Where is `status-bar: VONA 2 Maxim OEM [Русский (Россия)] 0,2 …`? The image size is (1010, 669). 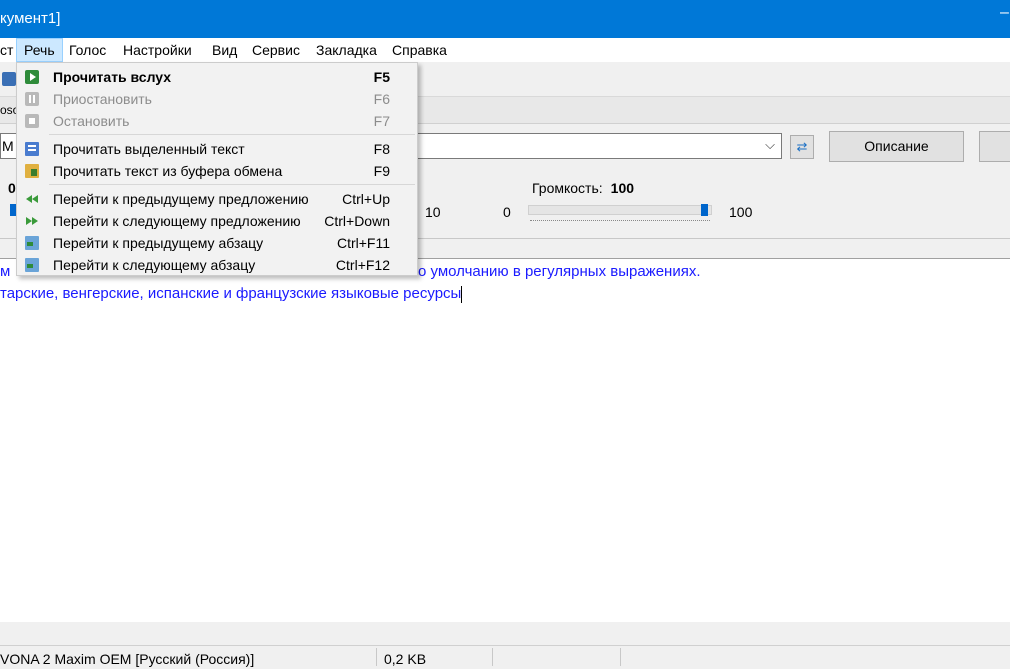 status-bar: VONA 2 Maxim OEM [Русский (Россия)] 0,2 … is located at coordinates (505, 657).